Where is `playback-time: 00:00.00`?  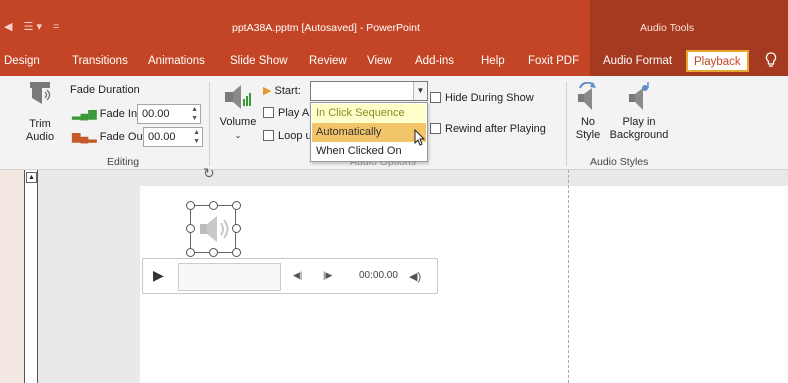 playback-time: 00:00.00 is located at coordinates (378, 275).